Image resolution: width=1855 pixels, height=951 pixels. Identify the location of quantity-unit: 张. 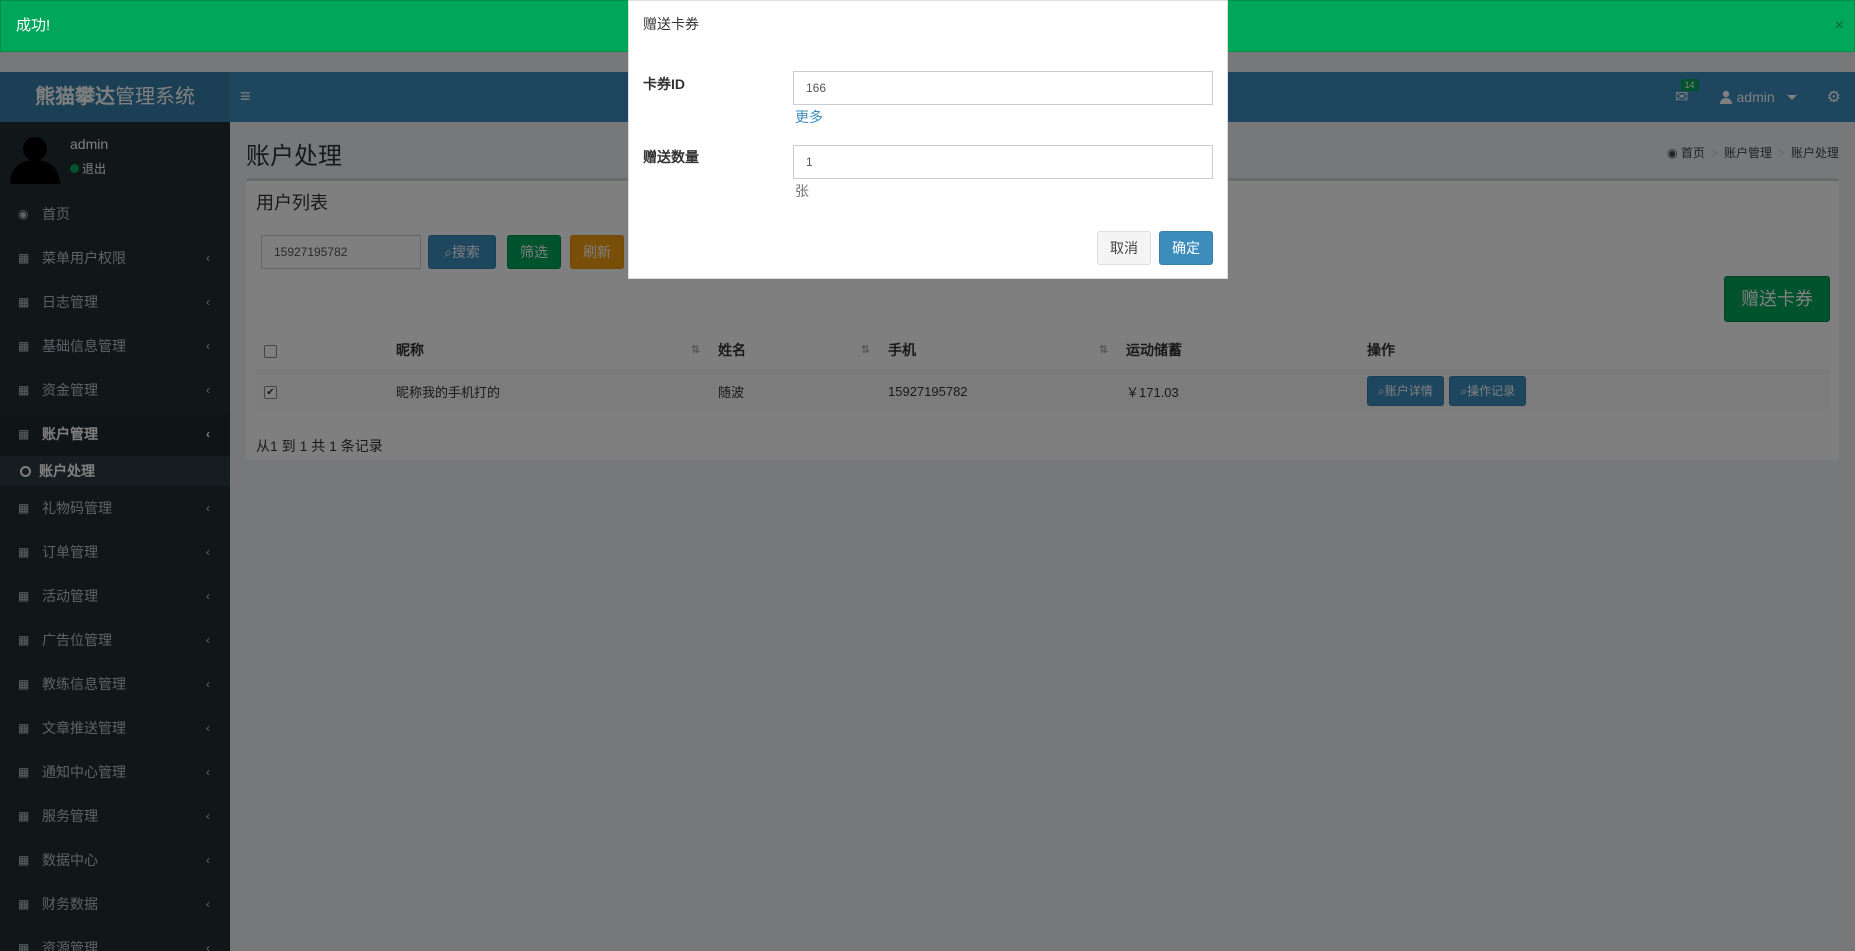
(802, 191).